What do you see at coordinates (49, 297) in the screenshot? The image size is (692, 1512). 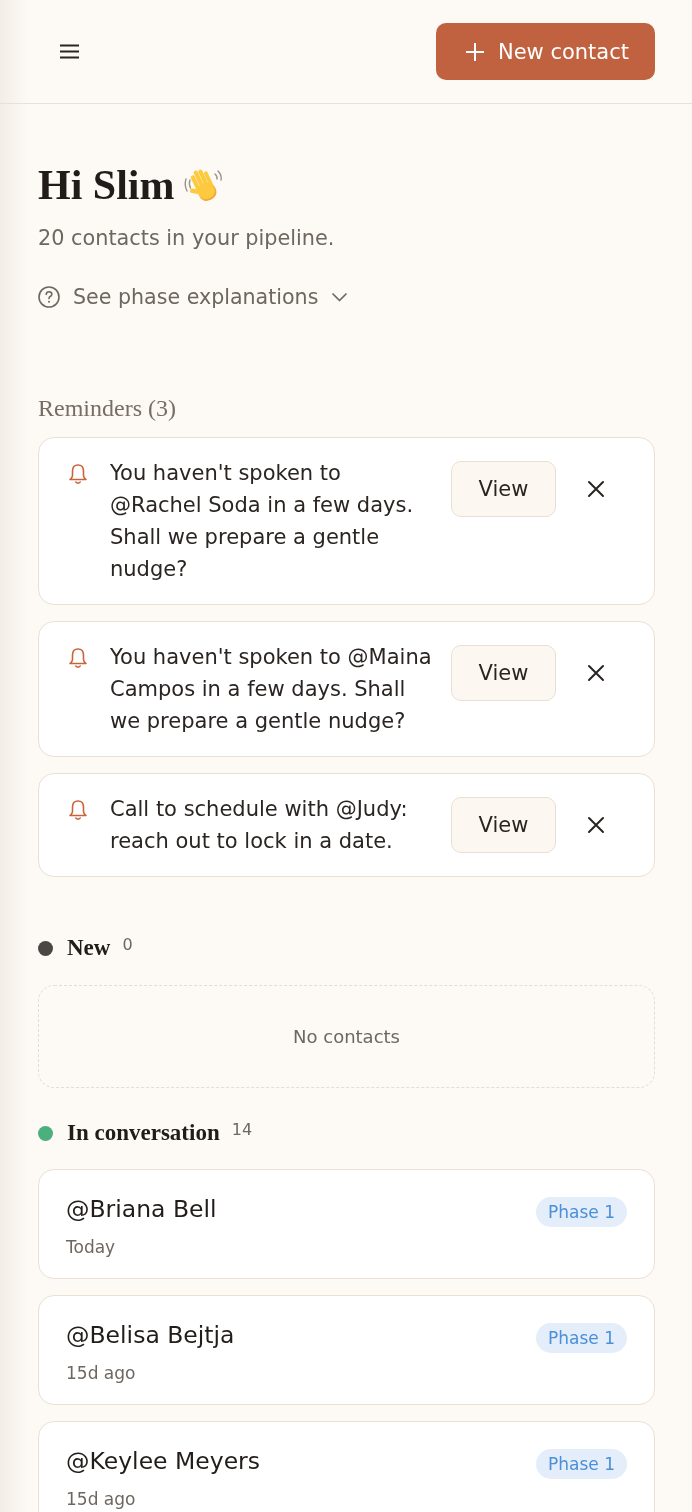 I see `help-circle-icon` at bounding box center [49, 297].